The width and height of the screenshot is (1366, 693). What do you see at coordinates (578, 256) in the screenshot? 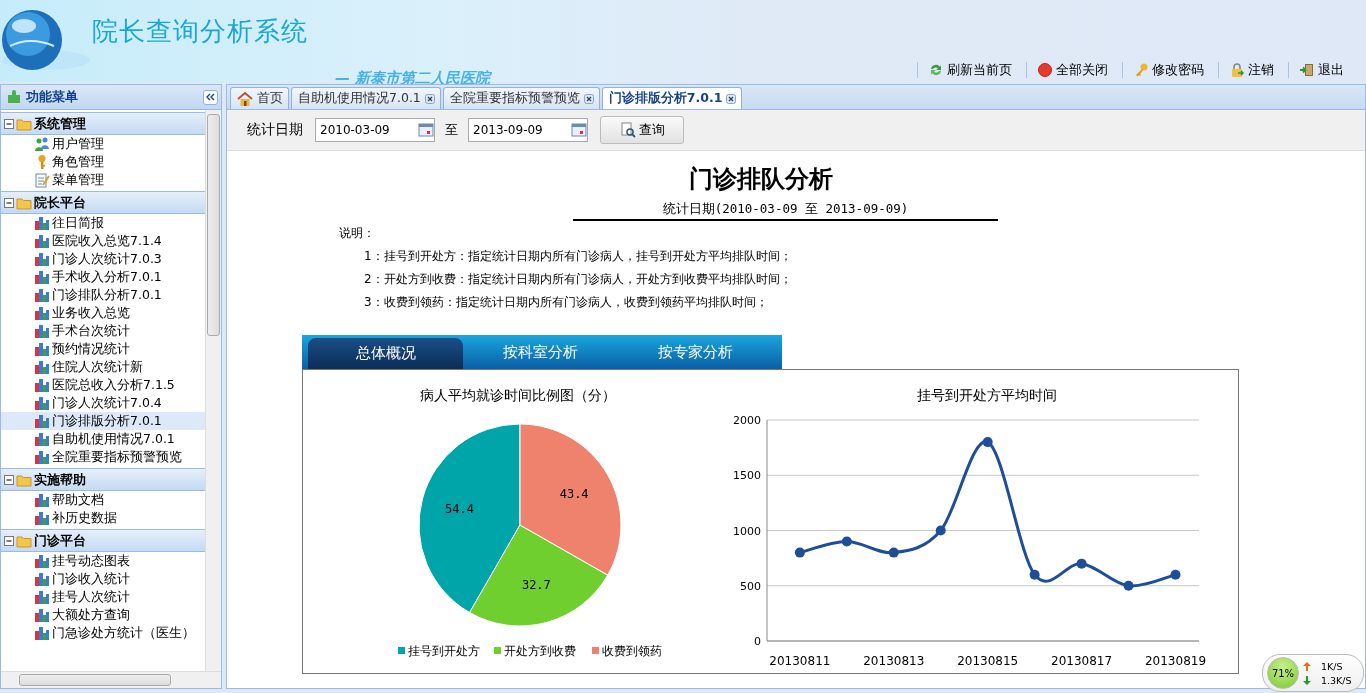
I see `note-text: 1：挂号到开处方：指定统计日期内所有门诊病人，挂号到开处方平均排队时间；` at bounding box center [578, 256].